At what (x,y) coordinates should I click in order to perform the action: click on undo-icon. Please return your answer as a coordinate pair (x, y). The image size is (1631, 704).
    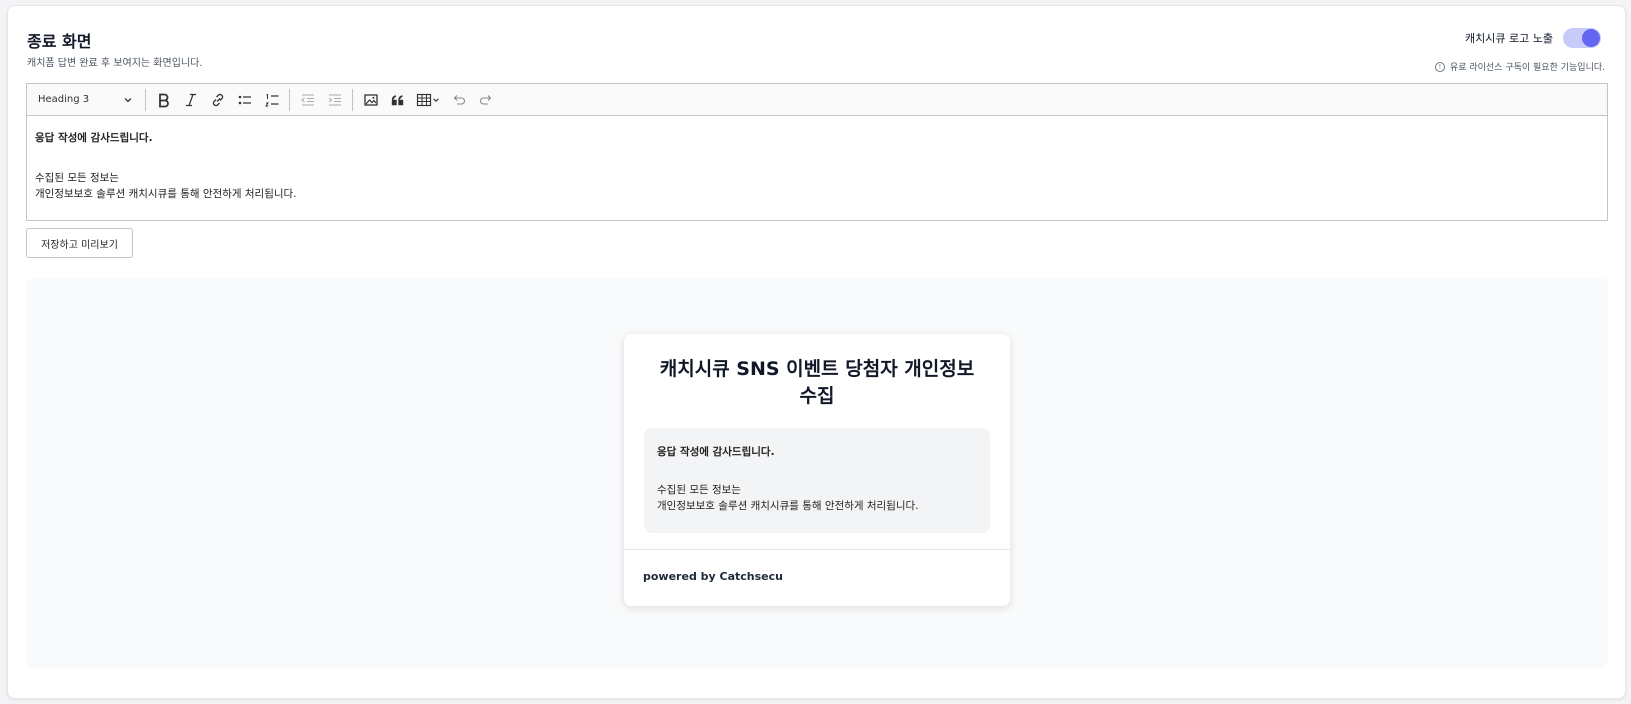
    Looking at the image, I should click on (459, 99).